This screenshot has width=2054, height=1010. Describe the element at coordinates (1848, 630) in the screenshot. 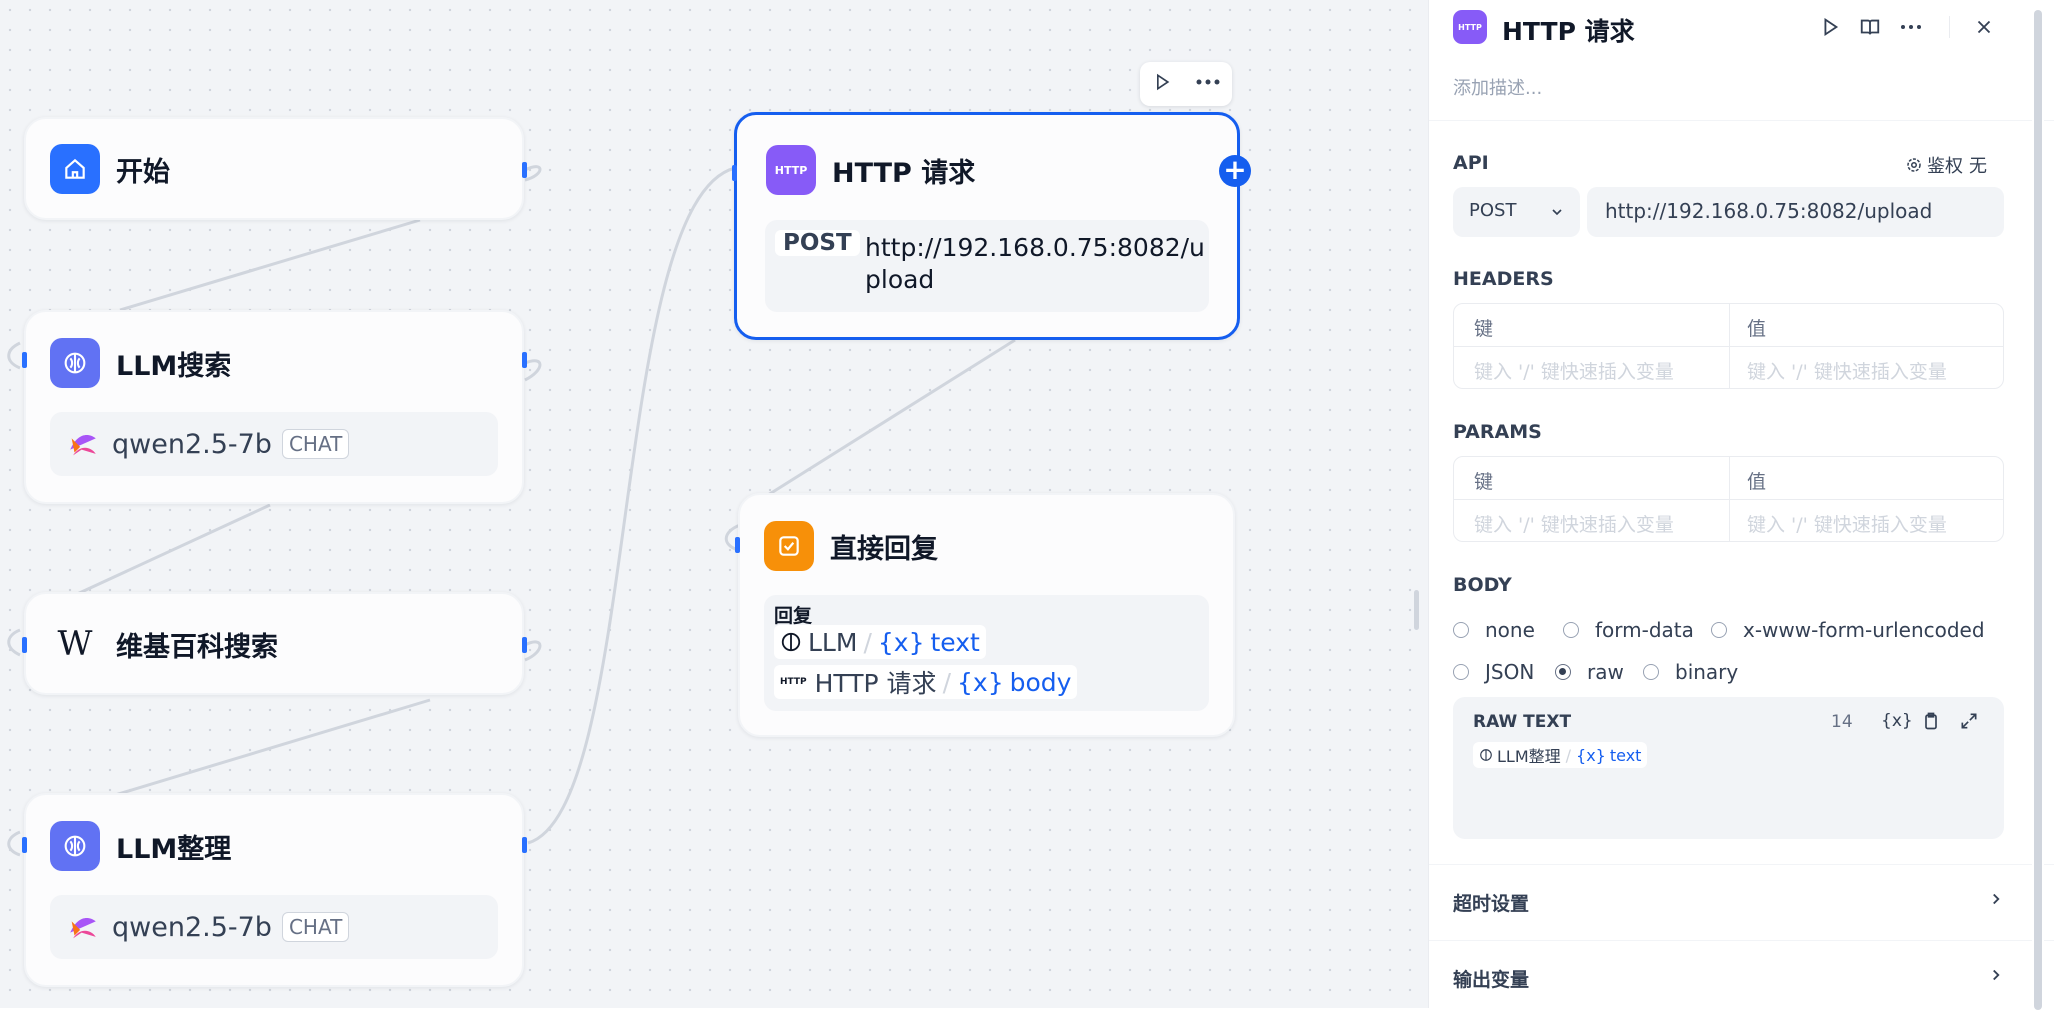

I see `body-type-urlencoded: x-www-form-urlencoded` at that location.